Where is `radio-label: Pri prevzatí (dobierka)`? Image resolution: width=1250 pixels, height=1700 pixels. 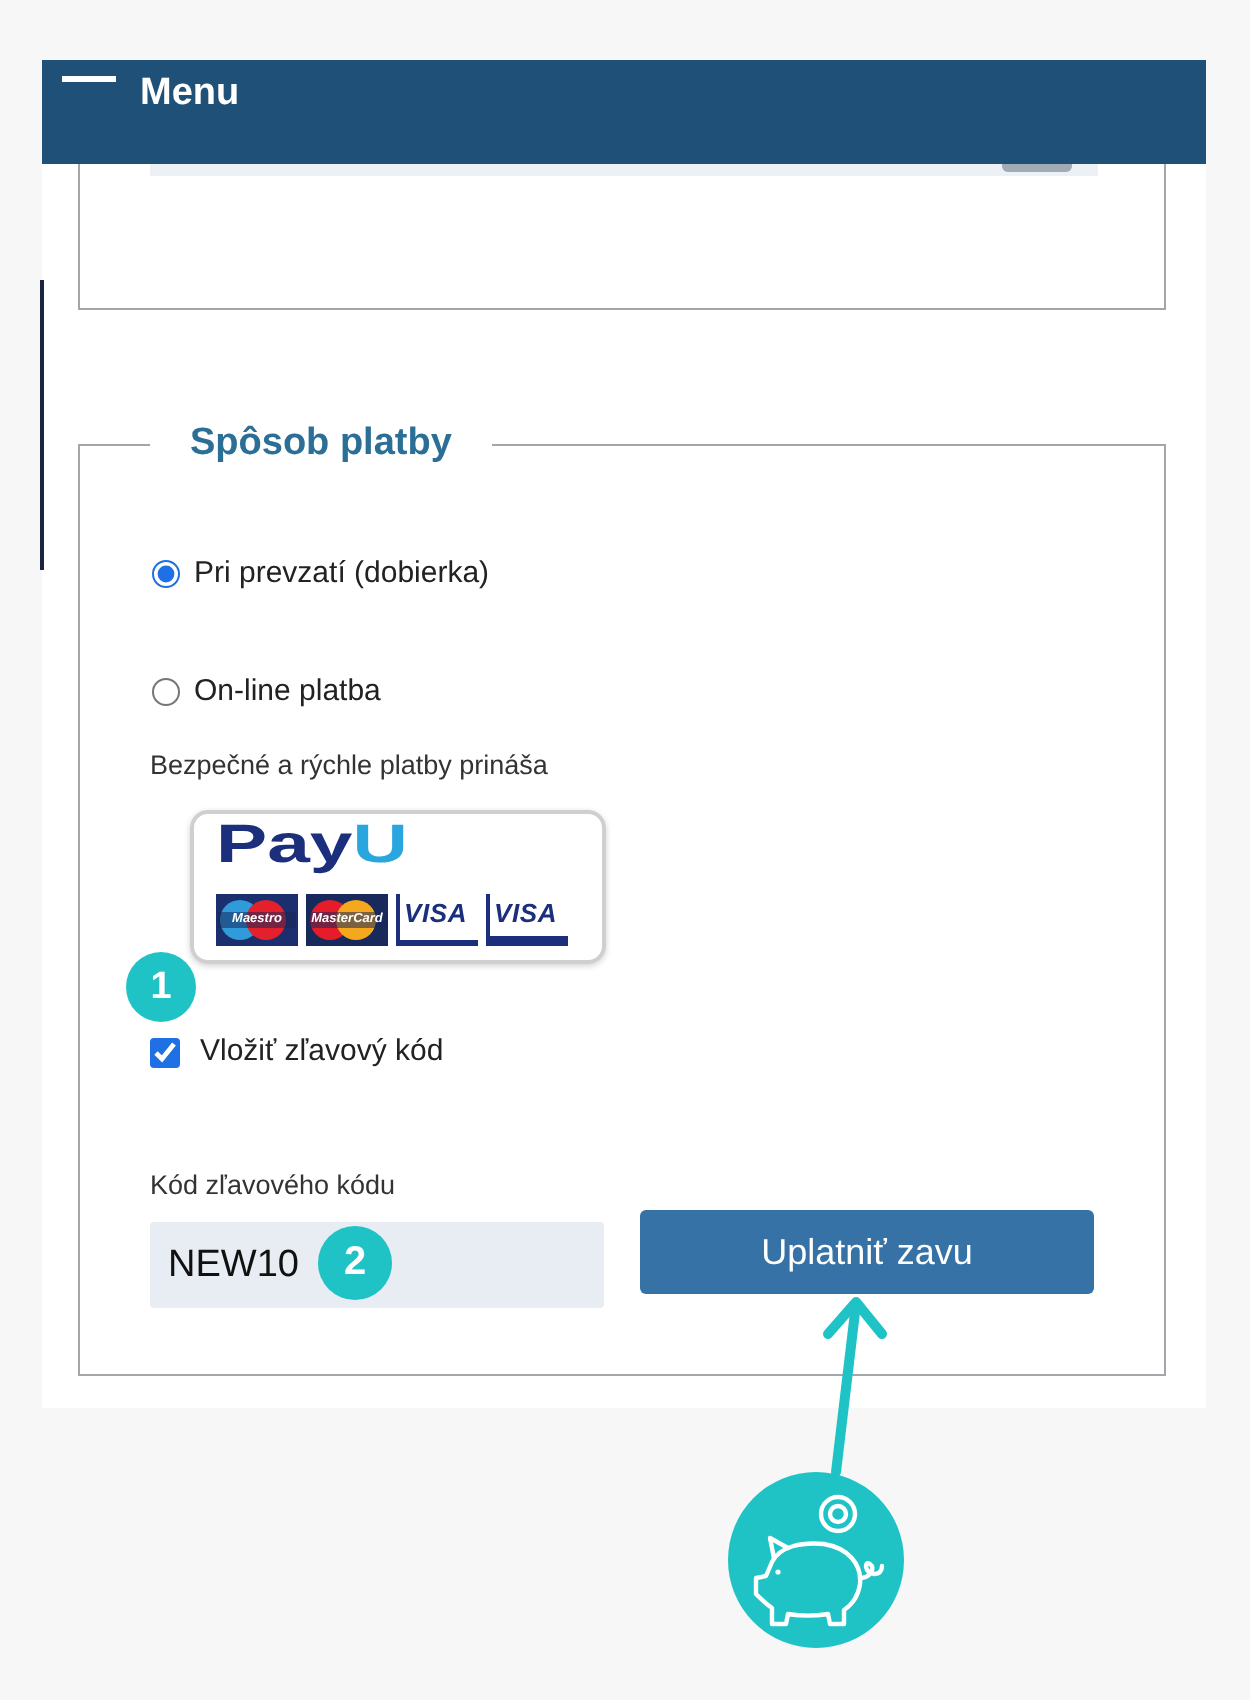
radio-label: Pri prevzatí (dobierka) is located at coordinates (342, 574).